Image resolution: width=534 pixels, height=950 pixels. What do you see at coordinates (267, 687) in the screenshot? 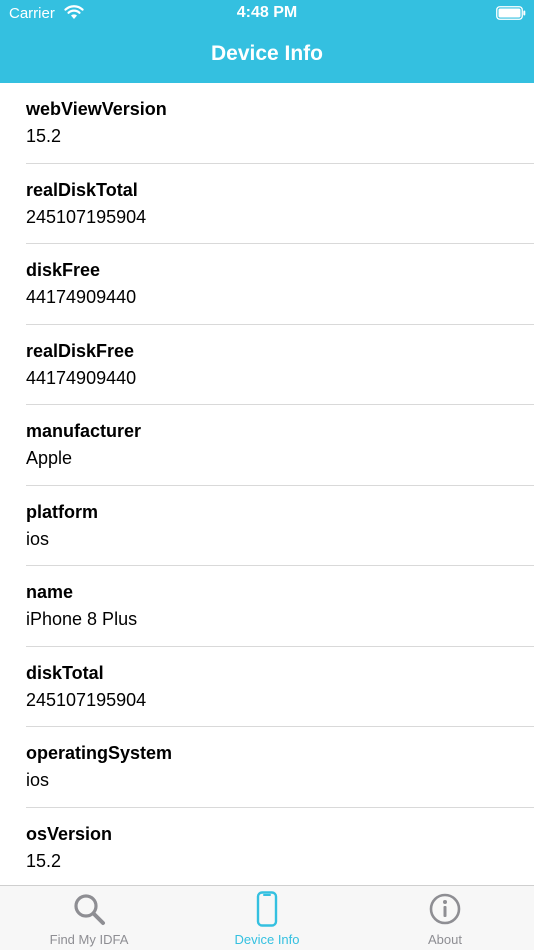
I see `list-item: diskTotal 245107195904` at bounding box center [267, 687].